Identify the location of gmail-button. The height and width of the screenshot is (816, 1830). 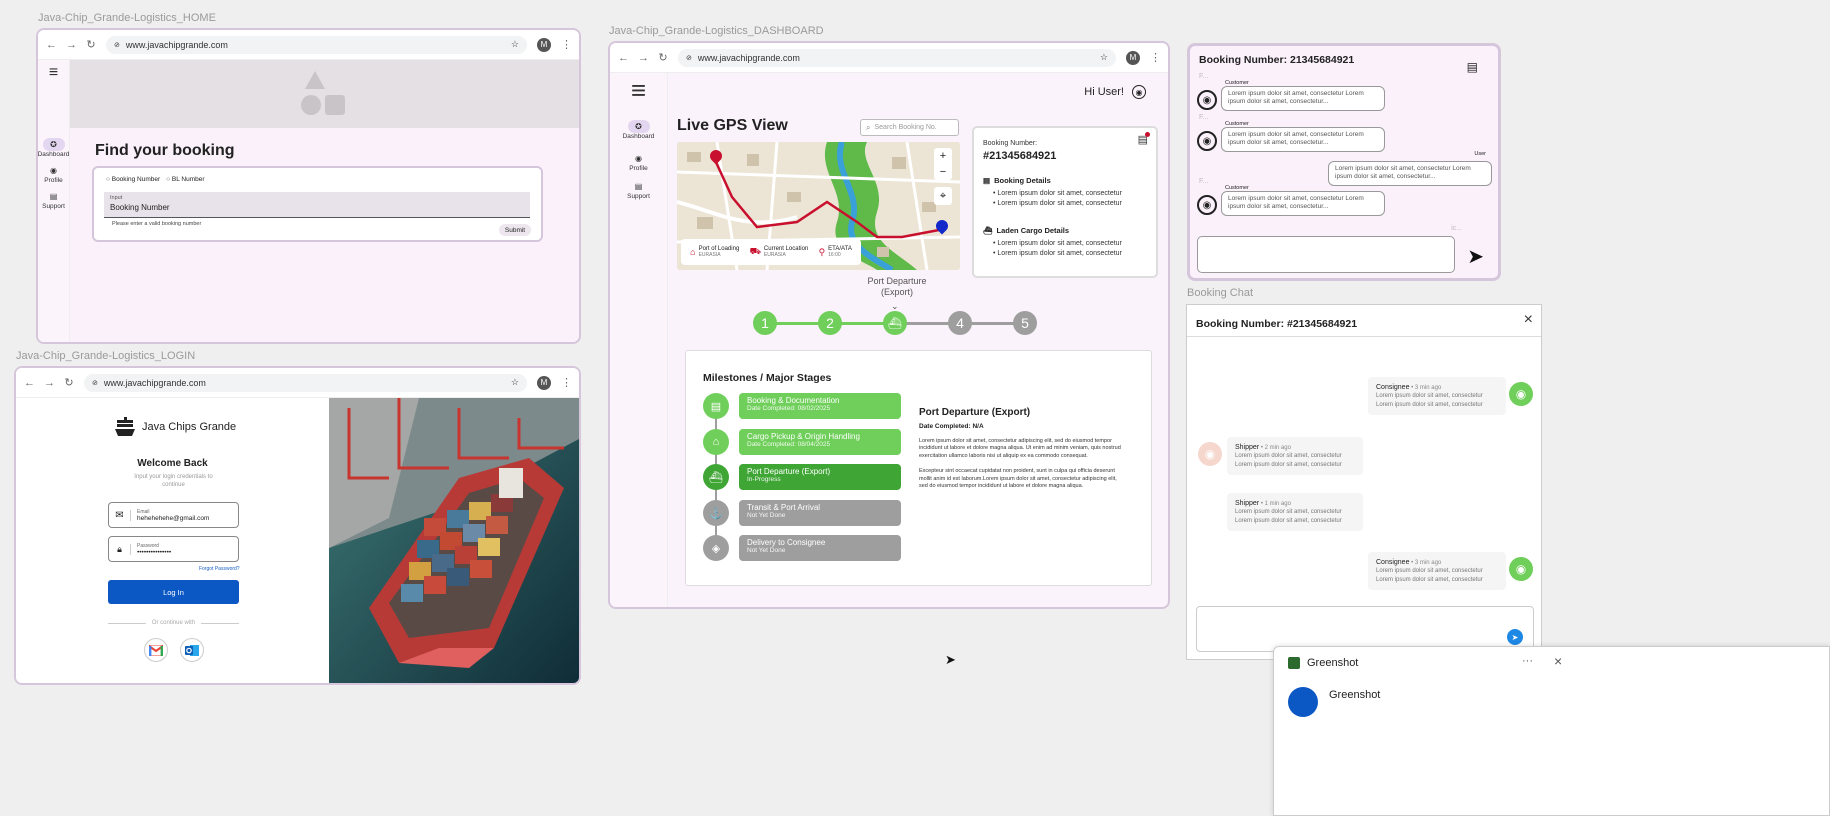
(156, 650).